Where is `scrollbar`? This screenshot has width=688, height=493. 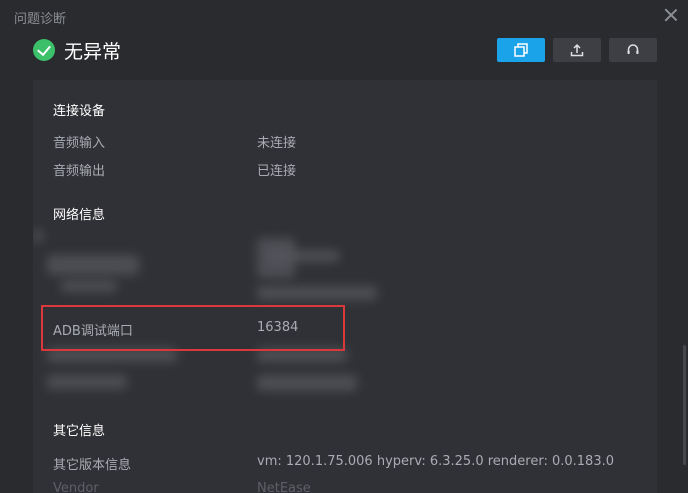
scrollbar is located at coordinates (684, 405).